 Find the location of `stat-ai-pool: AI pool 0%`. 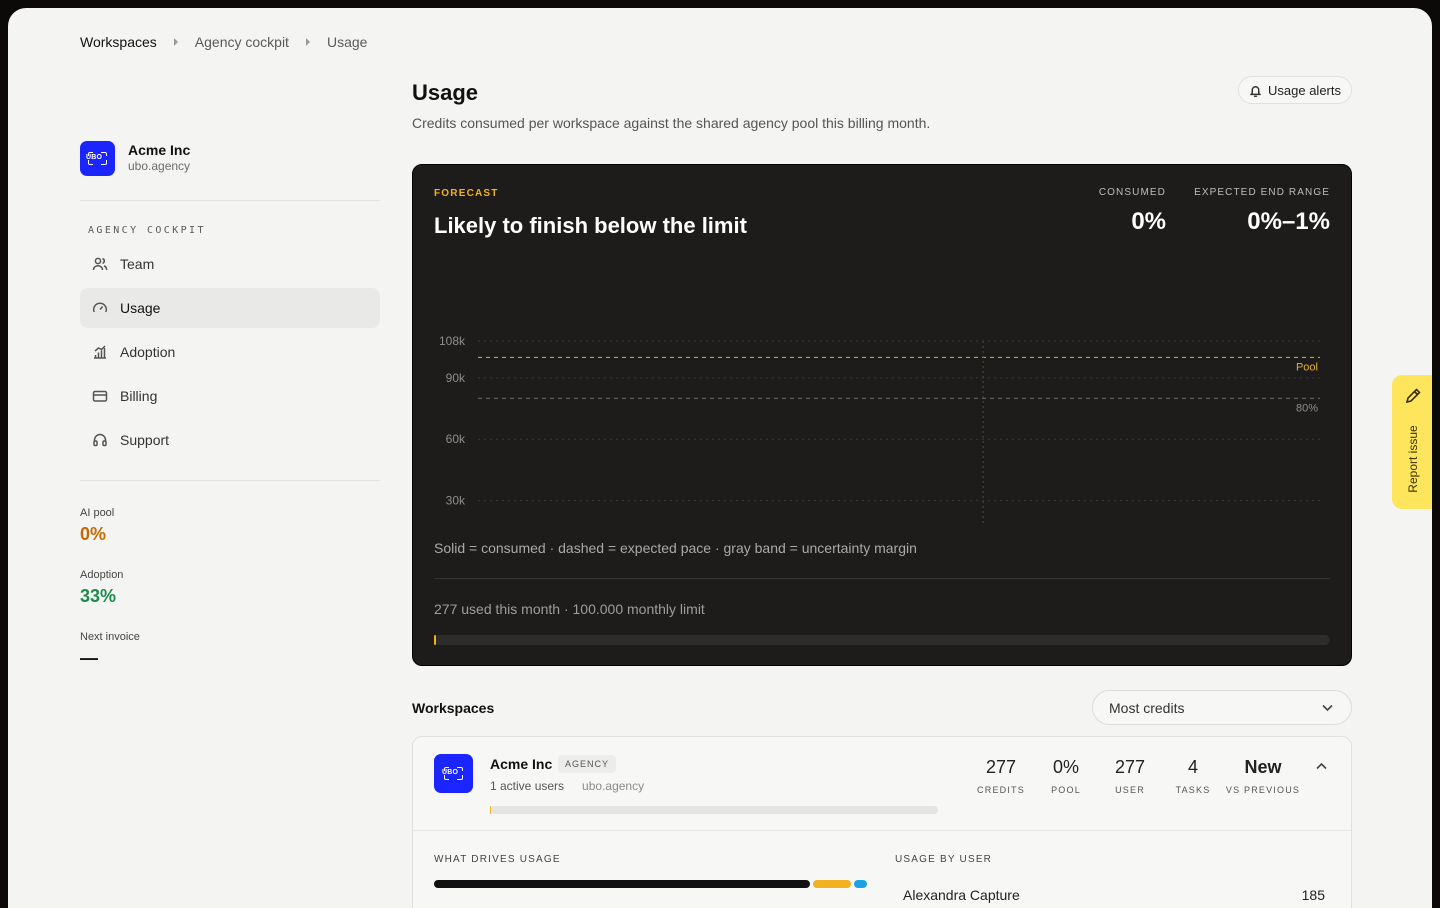

stat-ai-pool: AI pool 0% is located at coordinates (230, 526).